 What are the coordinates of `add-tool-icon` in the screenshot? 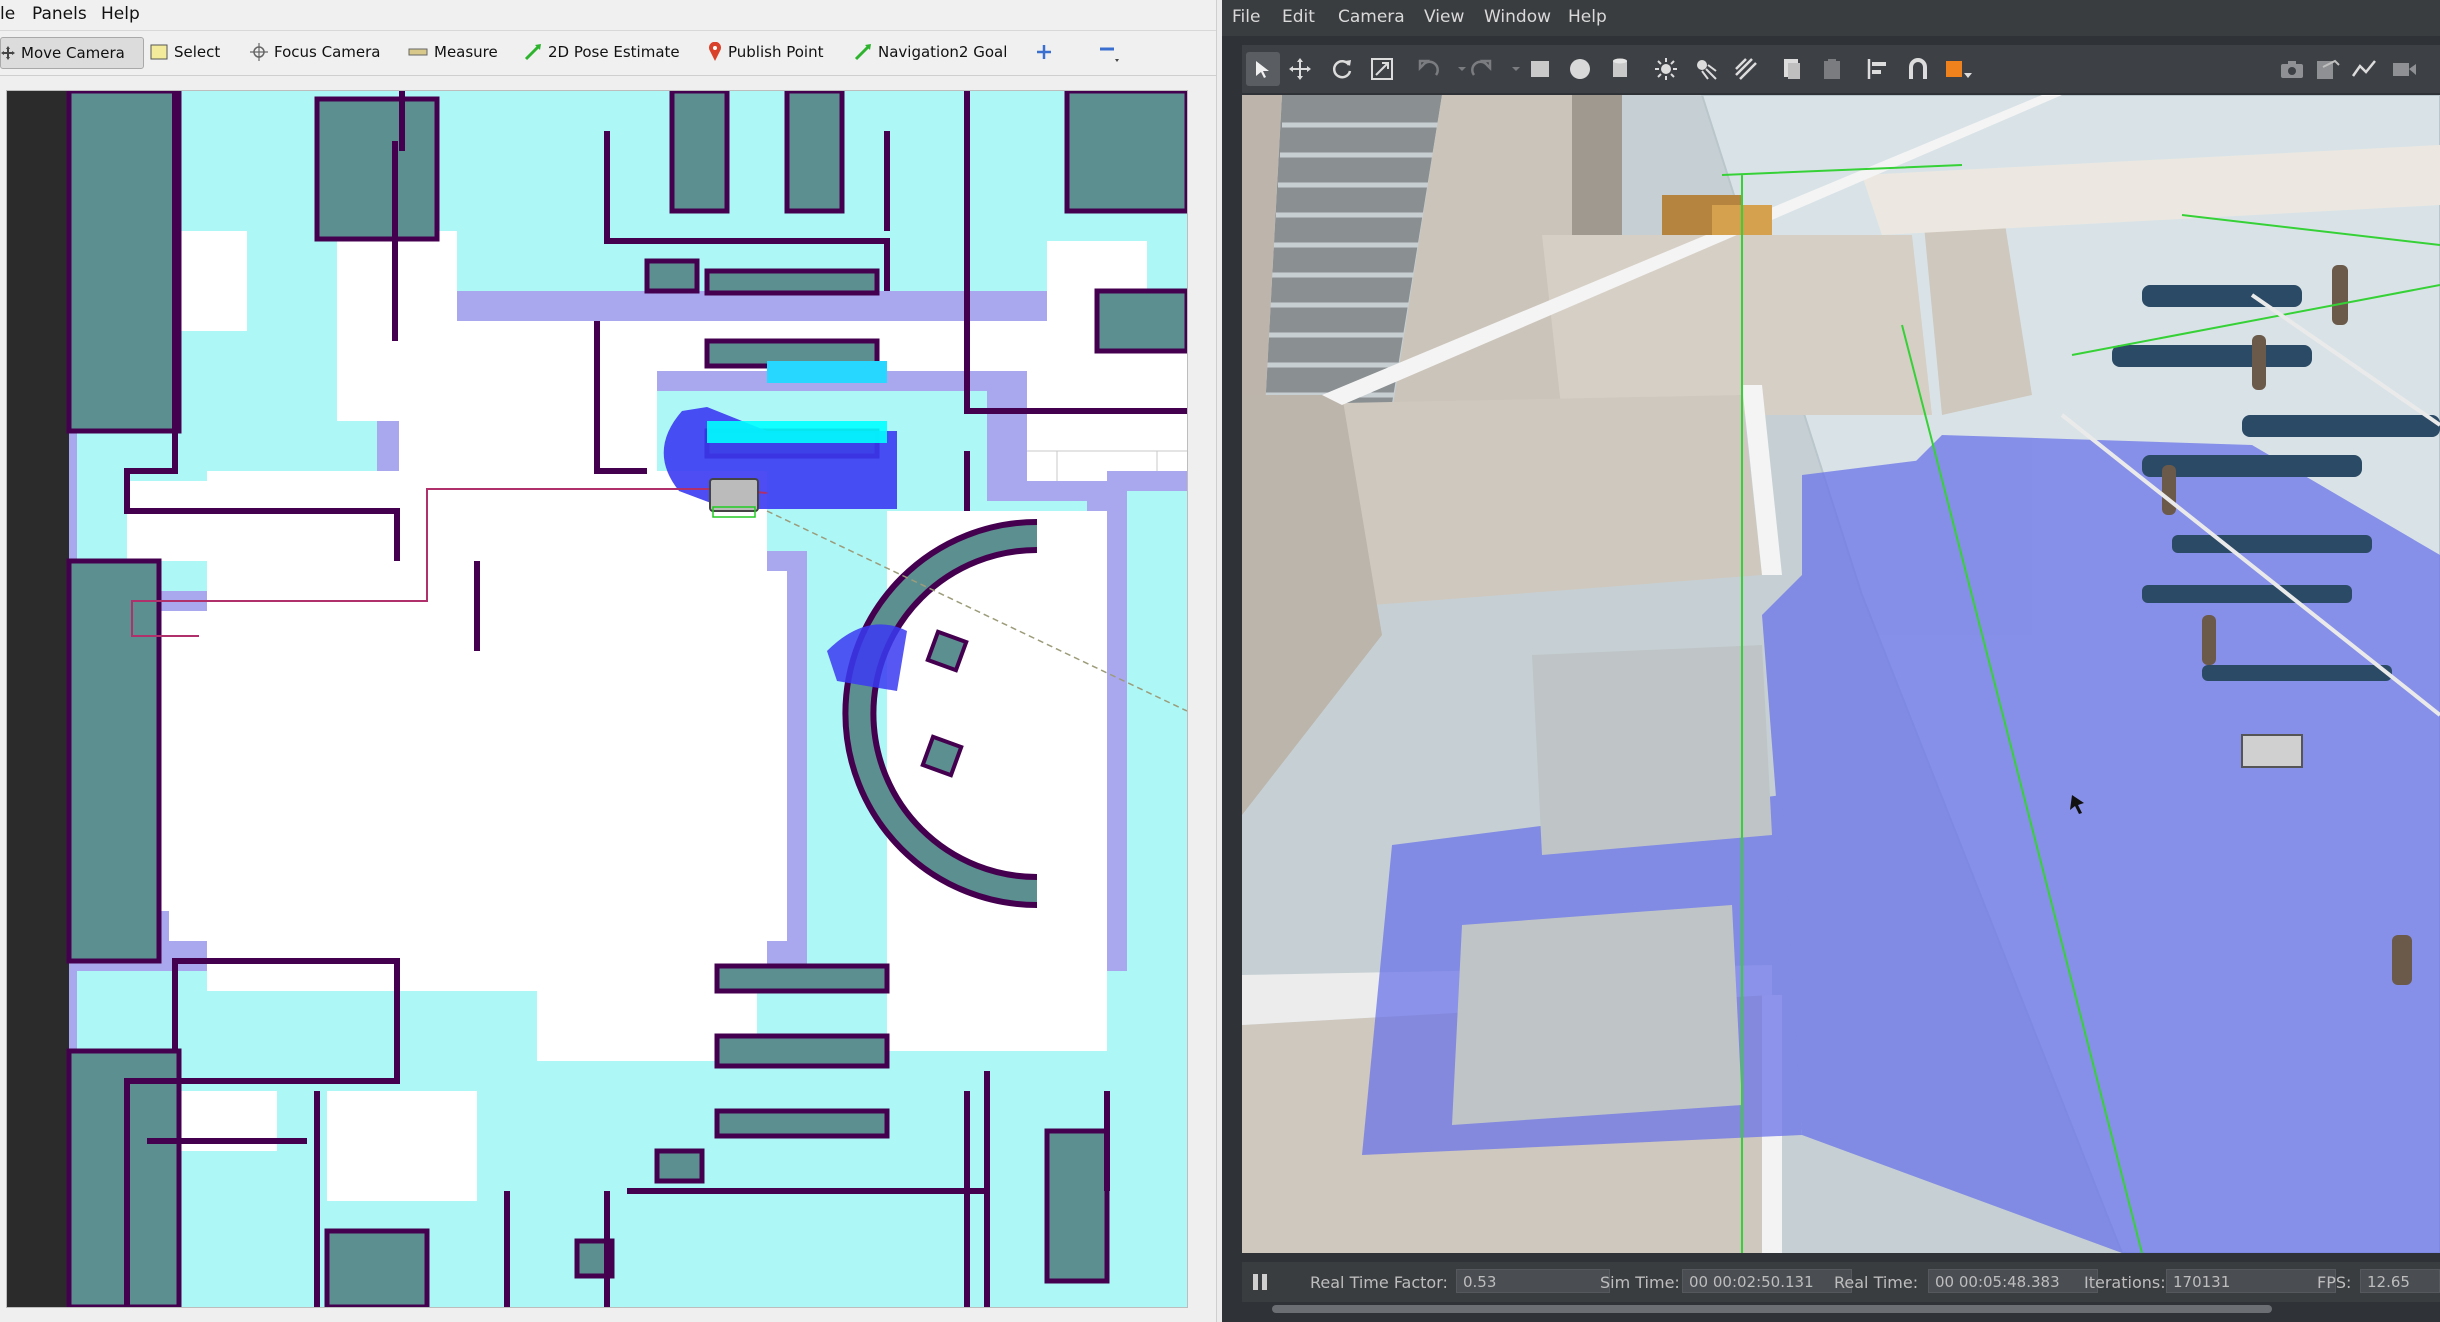 It's located at (1044, 52).